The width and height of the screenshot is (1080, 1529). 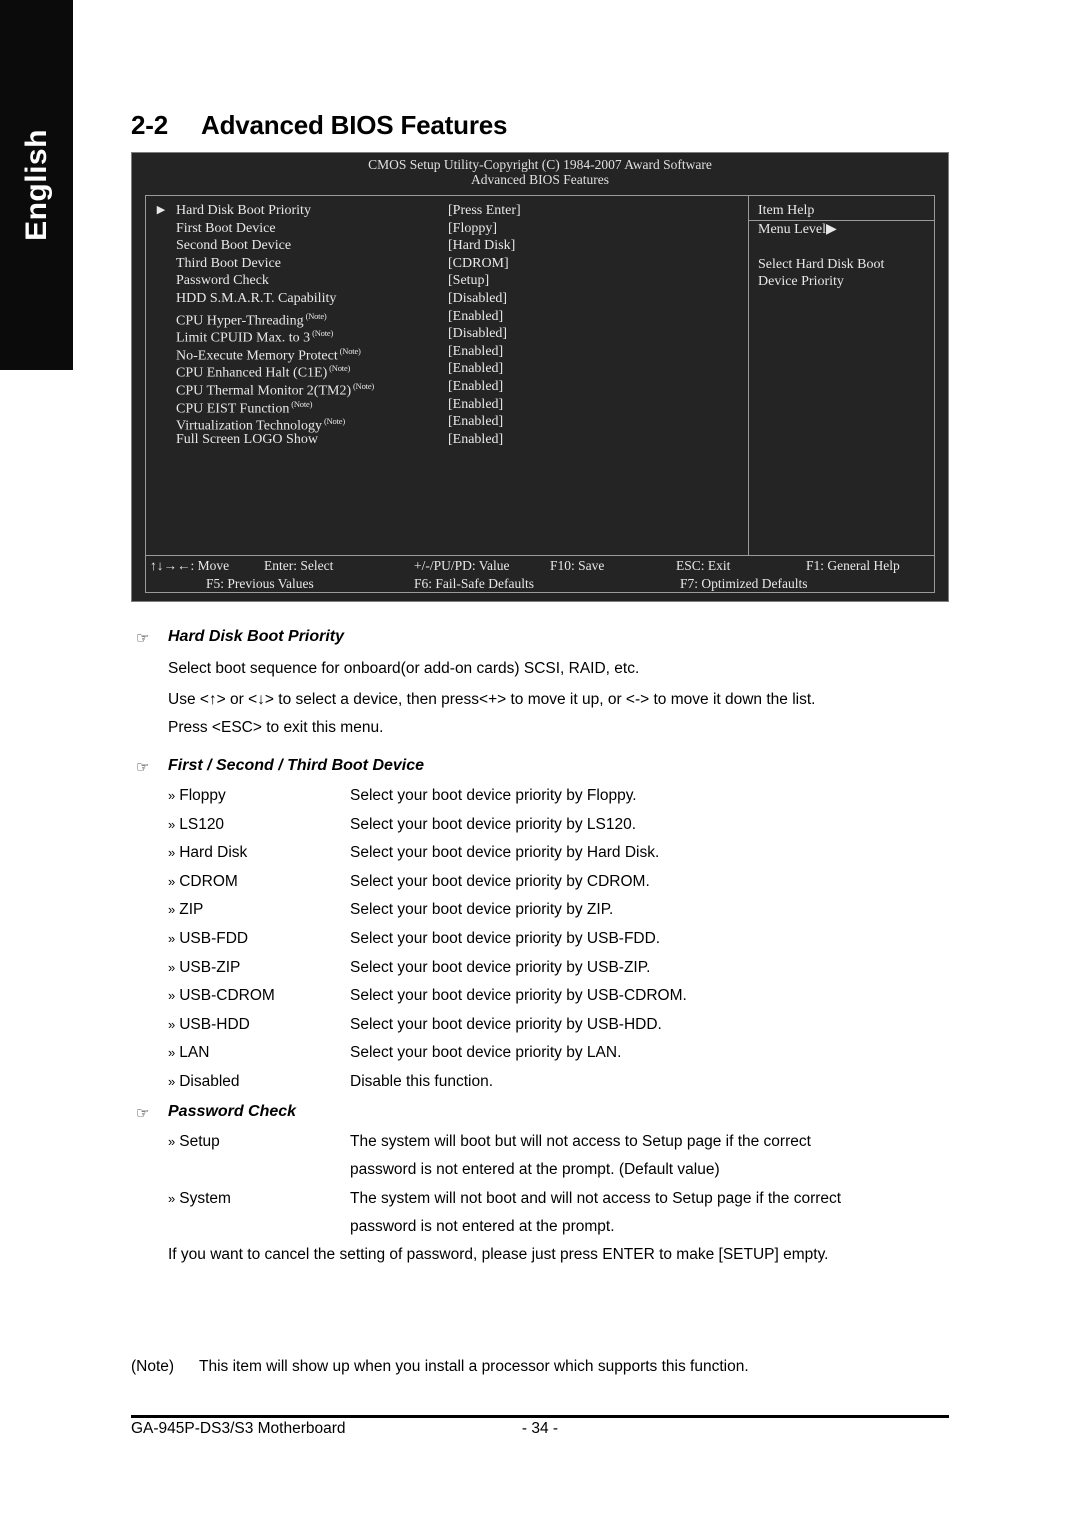 I want to click on option-term-text: USB-ZIP, so click(x=210, y=967).